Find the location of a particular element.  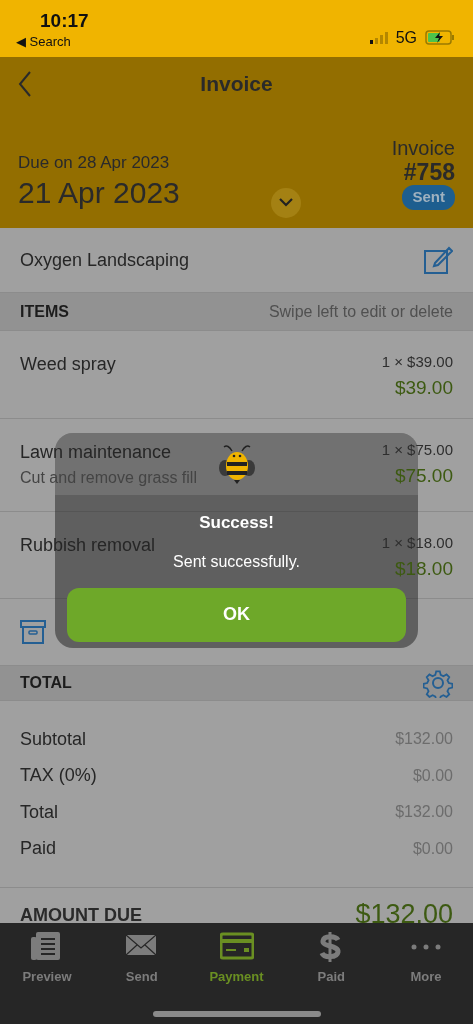

invoice-date: 21 Apr 2023 is located at coordinates (99, 192).